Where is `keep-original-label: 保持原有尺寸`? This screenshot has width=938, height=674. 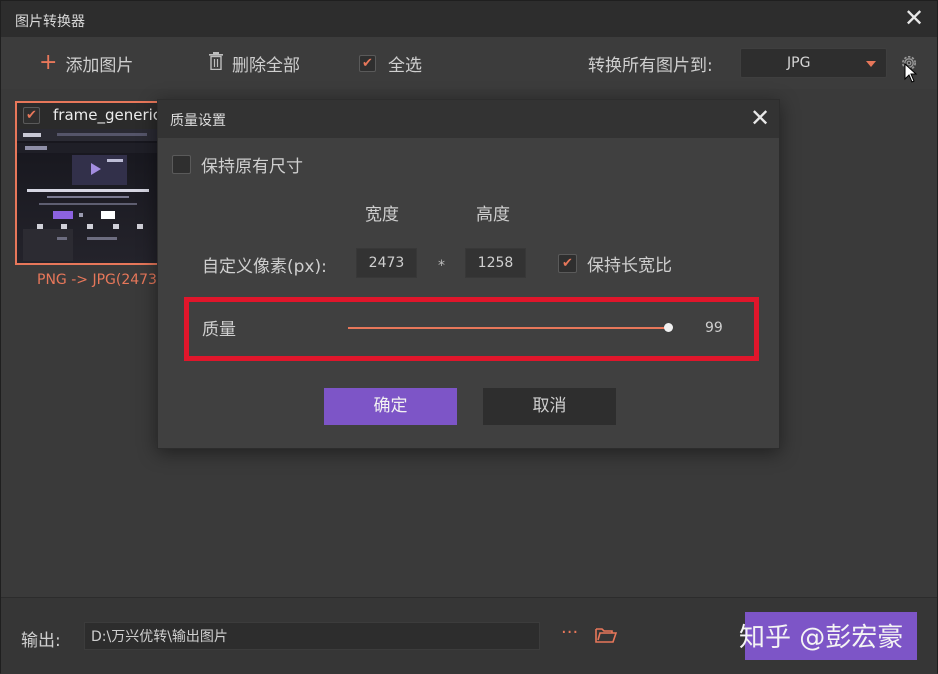 keep-original-label: 保持原有尺寸 is located at coordinates (252, 167).